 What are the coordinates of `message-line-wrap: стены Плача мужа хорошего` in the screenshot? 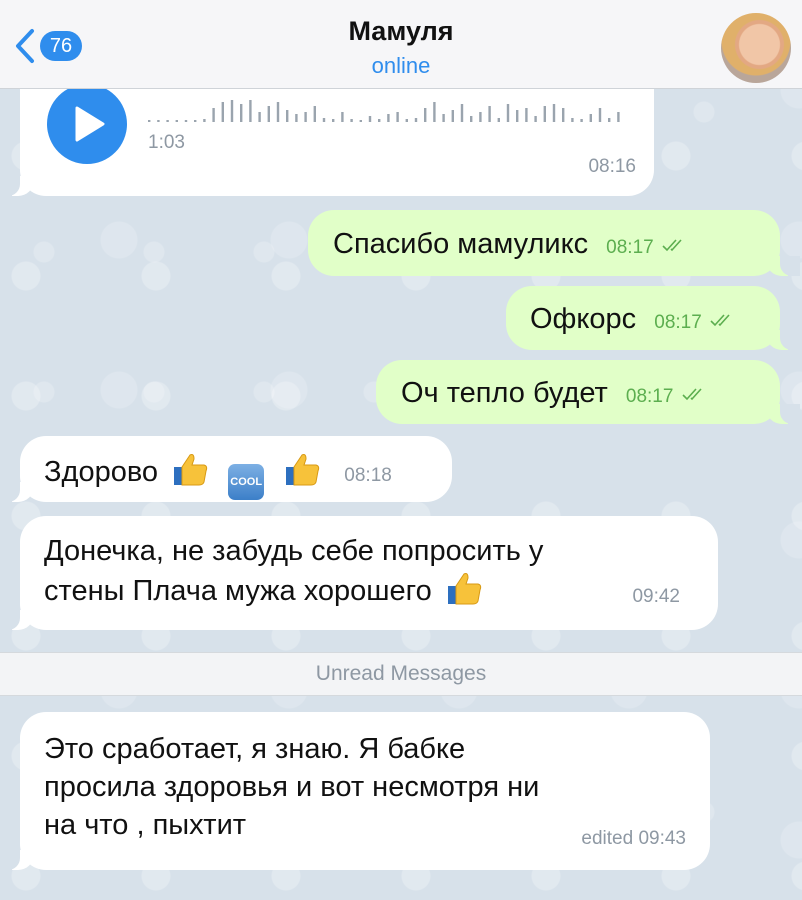 It's located at (381, 590).